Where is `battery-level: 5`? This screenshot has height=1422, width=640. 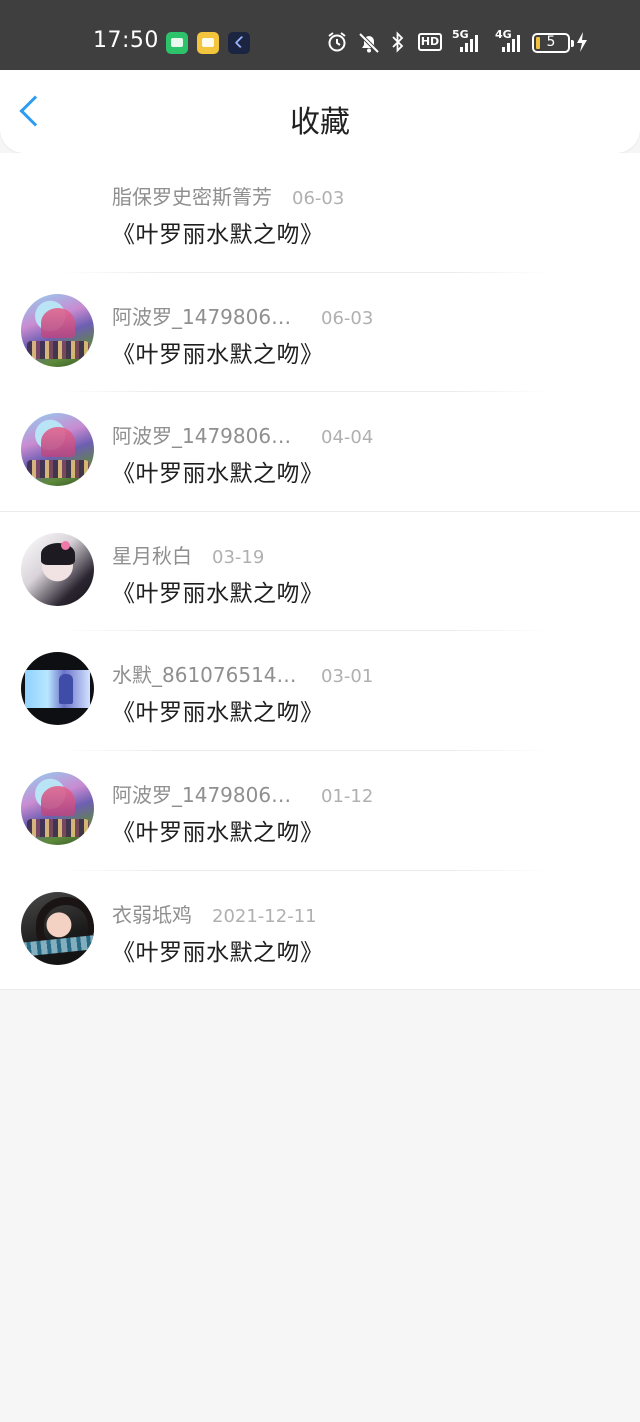 battery-level: 5 is located at coordinates (551, 42).